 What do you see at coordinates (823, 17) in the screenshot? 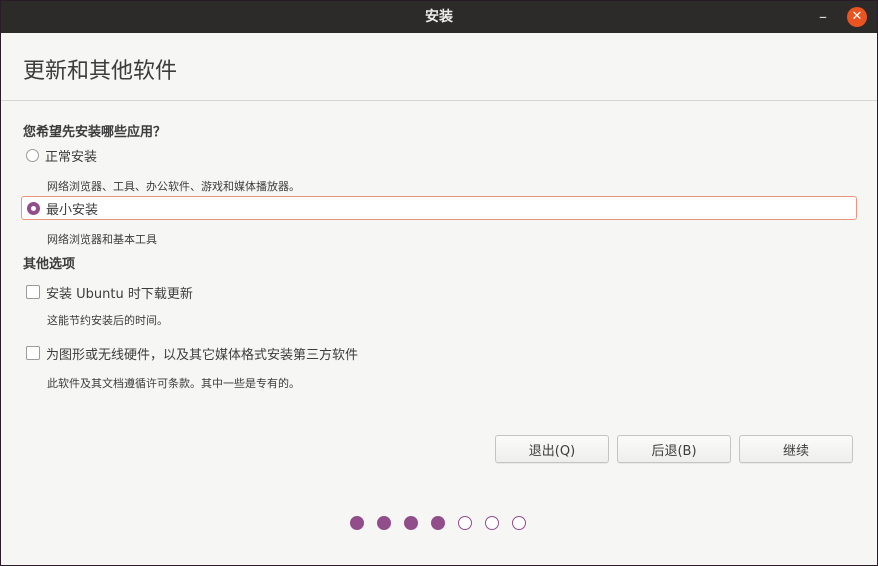
I see `minimize-icon: –` at bounding box center [823, 17].